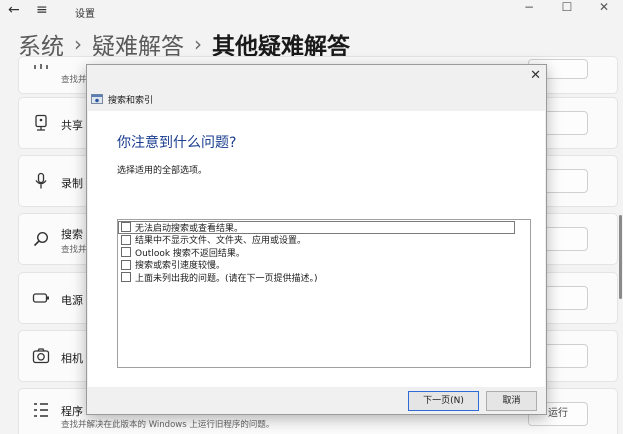 The height and width of the screenshot is (434, 623). Describe the element at coordinates (72, 358) in the screenshot. I see `row-title: 相机` at that location.